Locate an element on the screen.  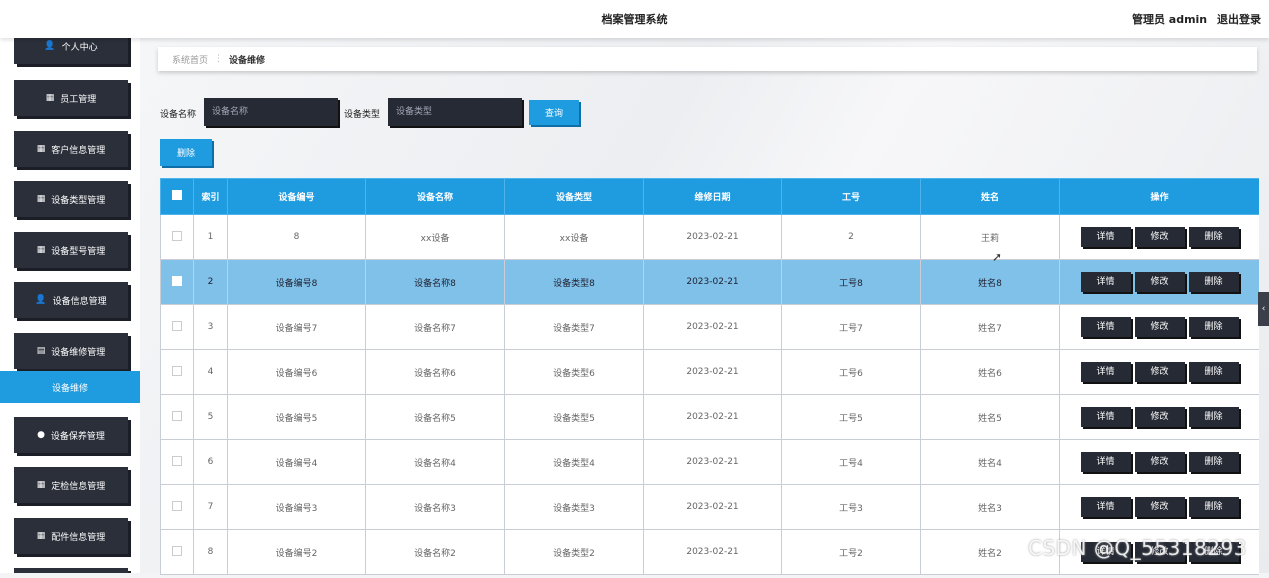
sidebar-item-label: 定检信息管理 is located at coordinates (78, 486).